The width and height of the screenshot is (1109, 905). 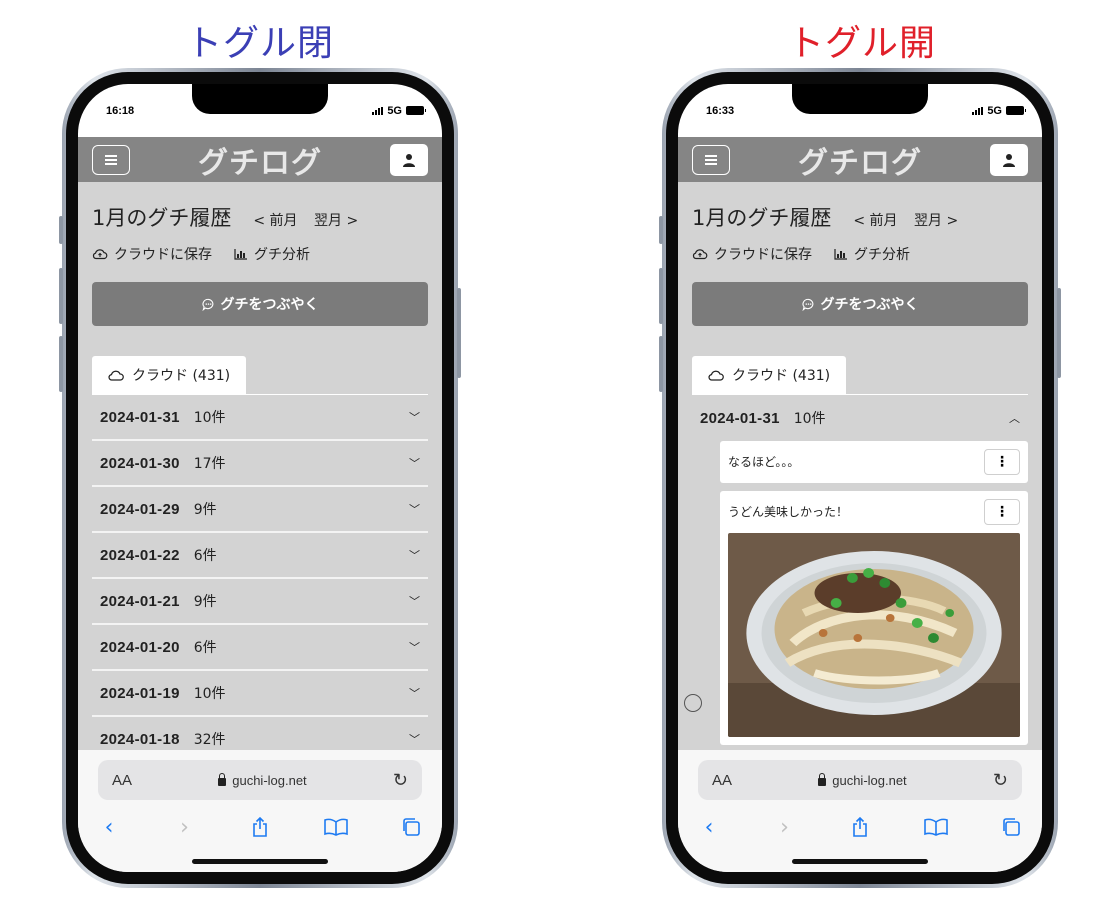 I want to click on status-time: 16:33, so click(x=720, y=110).